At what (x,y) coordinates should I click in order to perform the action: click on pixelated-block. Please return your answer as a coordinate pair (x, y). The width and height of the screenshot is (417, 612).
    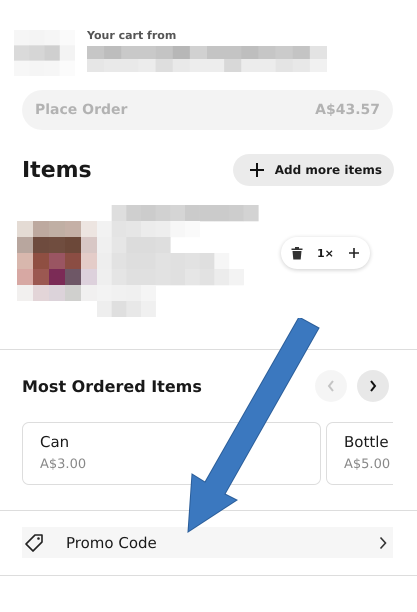
    Looking at the image, I should click on (44, 53).